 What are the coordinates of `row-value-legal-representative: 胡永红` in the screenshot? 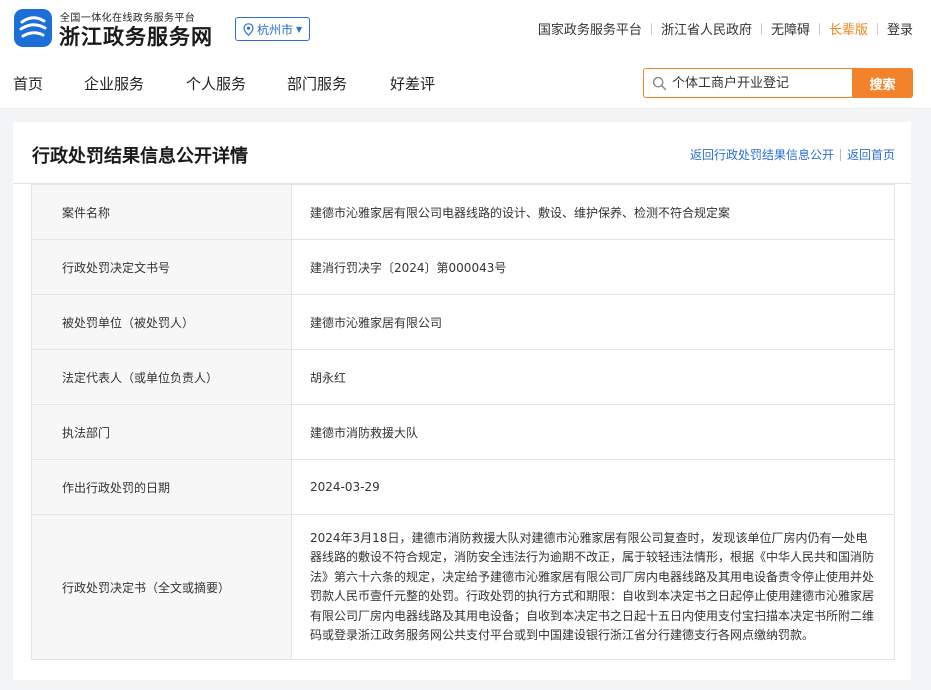 It's located at (593, 377).